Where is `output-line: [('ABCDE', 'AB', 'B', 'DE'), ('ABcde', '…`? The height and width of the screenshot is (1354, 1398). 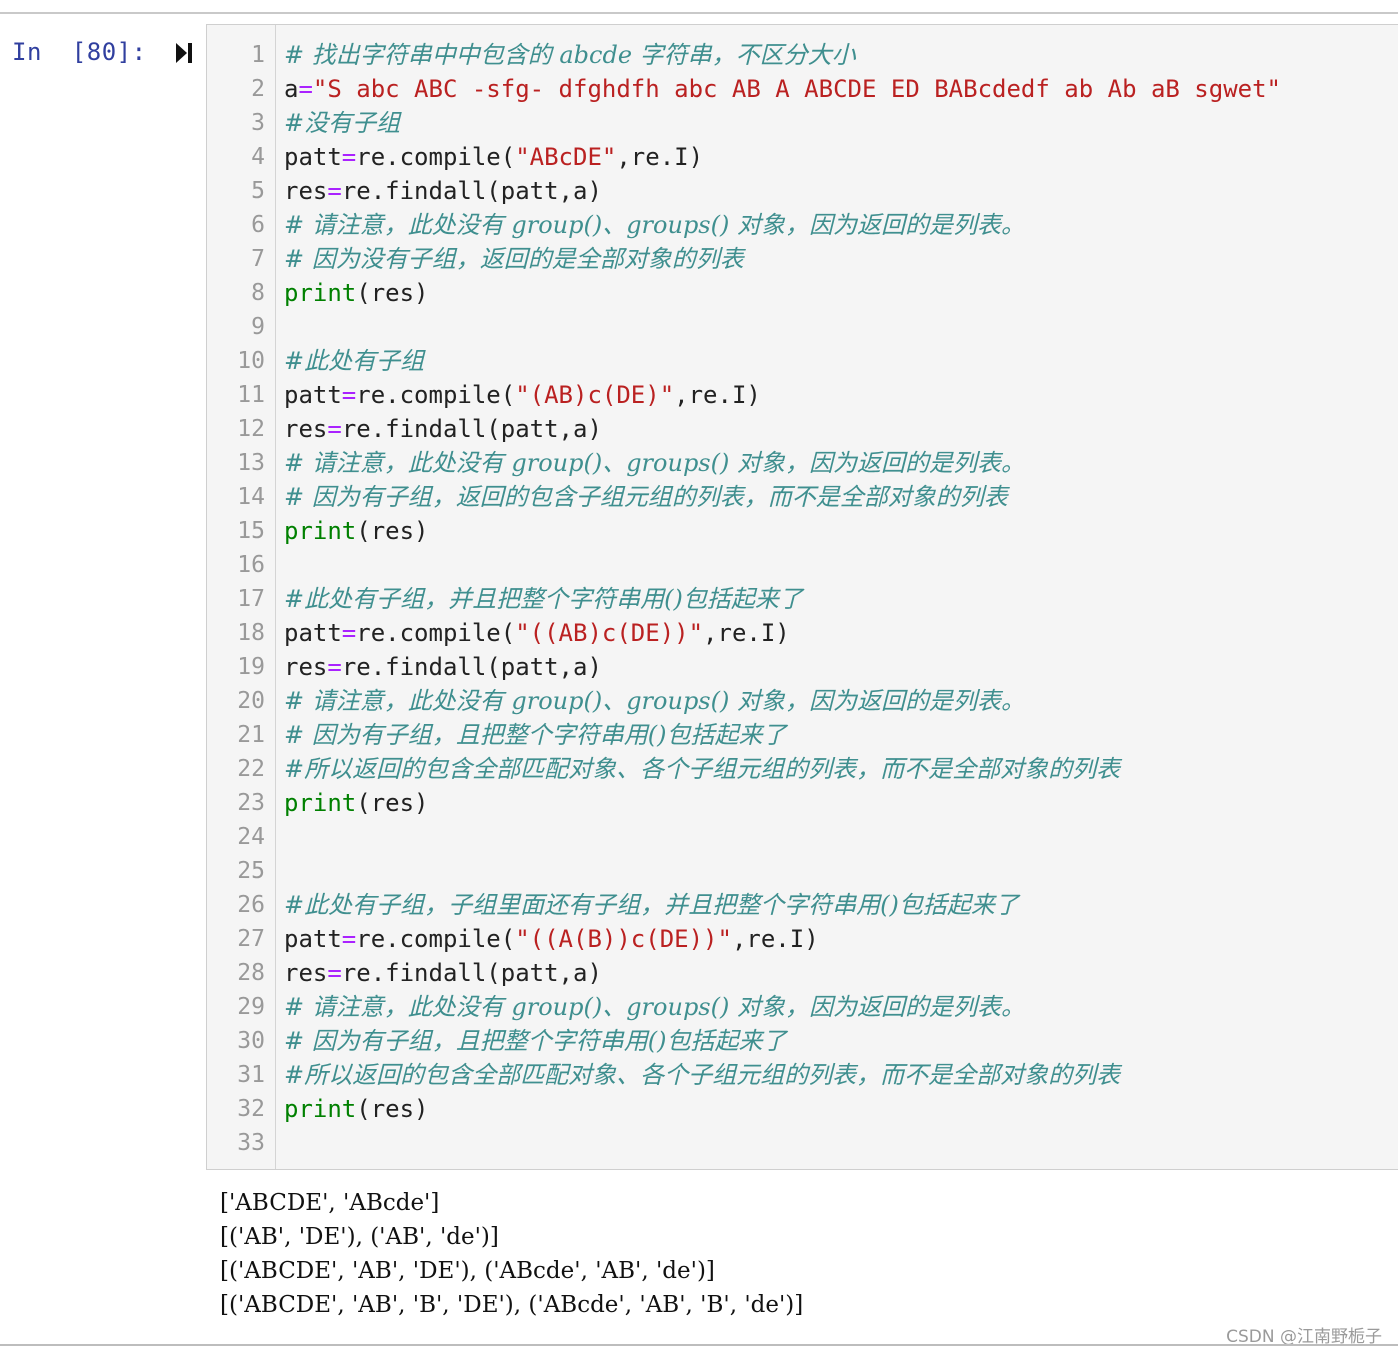
output-line: [('ABCDE', 'AB', 'B', 'DE'), ('ABcde', '… is located at coordinates (512, 1305).